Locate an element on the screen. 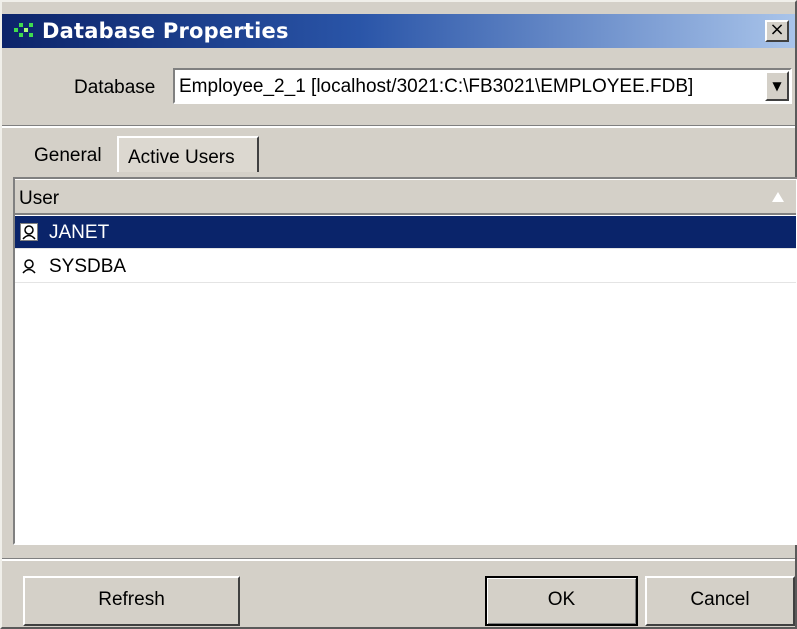 Image resolution: width=797 pixels, height=629 pixels. close-button: × is located at coordinates (777, 31).